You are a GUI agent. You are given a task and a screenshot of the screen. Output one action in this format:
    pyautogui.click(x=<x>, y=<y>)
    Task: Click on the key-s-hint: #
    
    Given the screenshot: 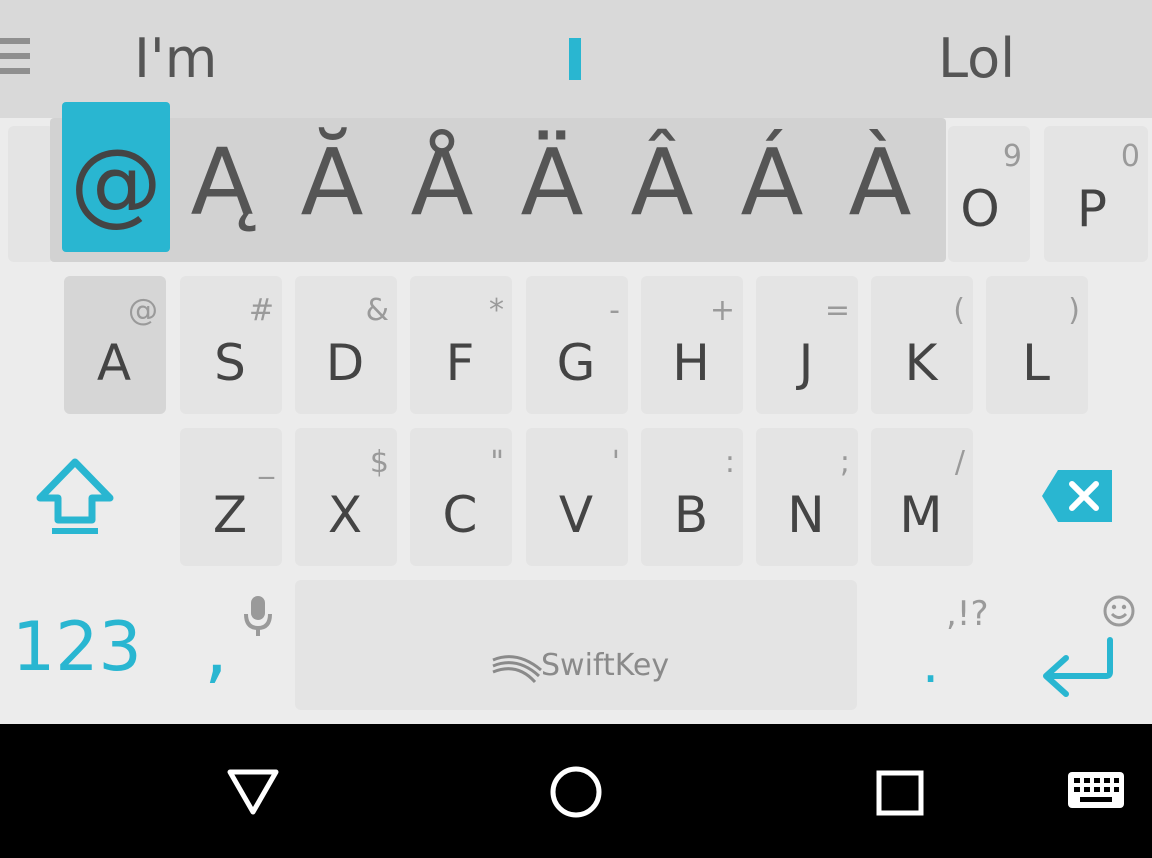 What is the action you would take?
    pyautogui.click(x=261, y=310)
    